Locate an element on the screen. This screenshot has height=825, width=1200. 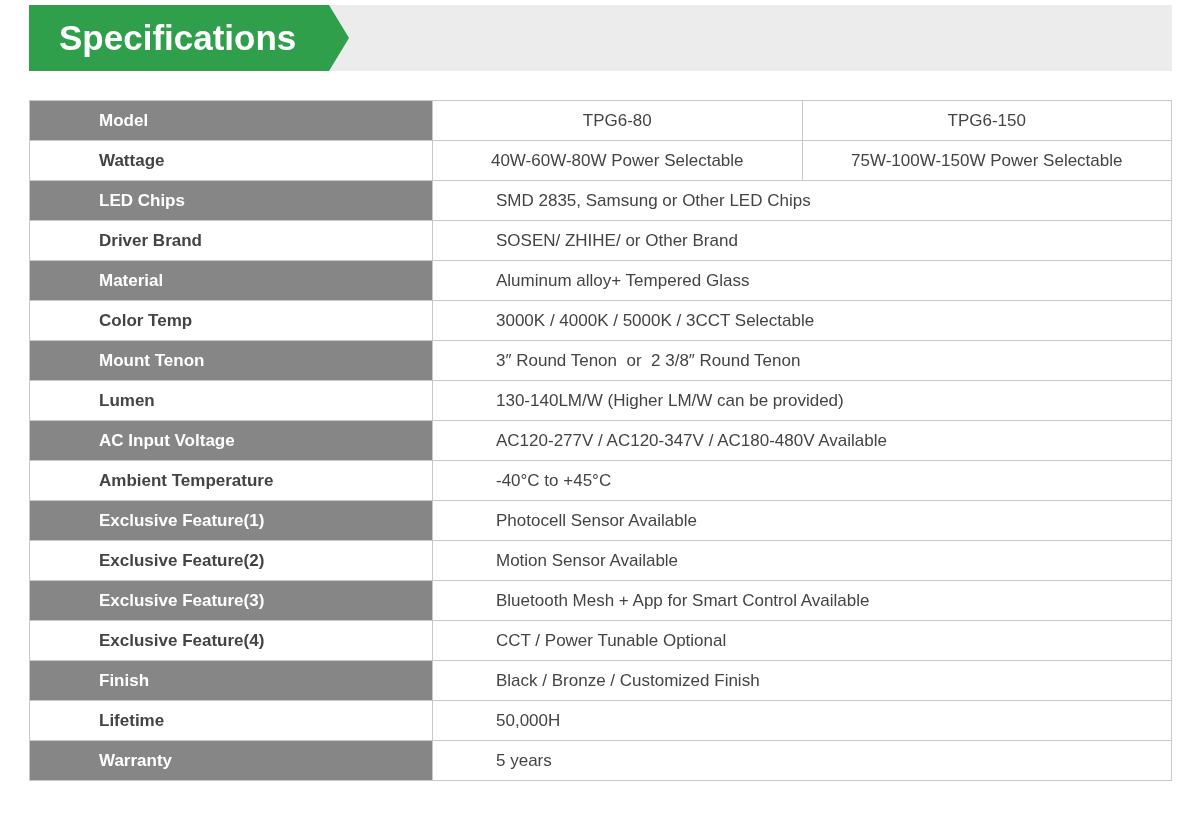
table-cell-text: Aluminum alloy+ Tempered Glass is located at coordinates (623, 280).